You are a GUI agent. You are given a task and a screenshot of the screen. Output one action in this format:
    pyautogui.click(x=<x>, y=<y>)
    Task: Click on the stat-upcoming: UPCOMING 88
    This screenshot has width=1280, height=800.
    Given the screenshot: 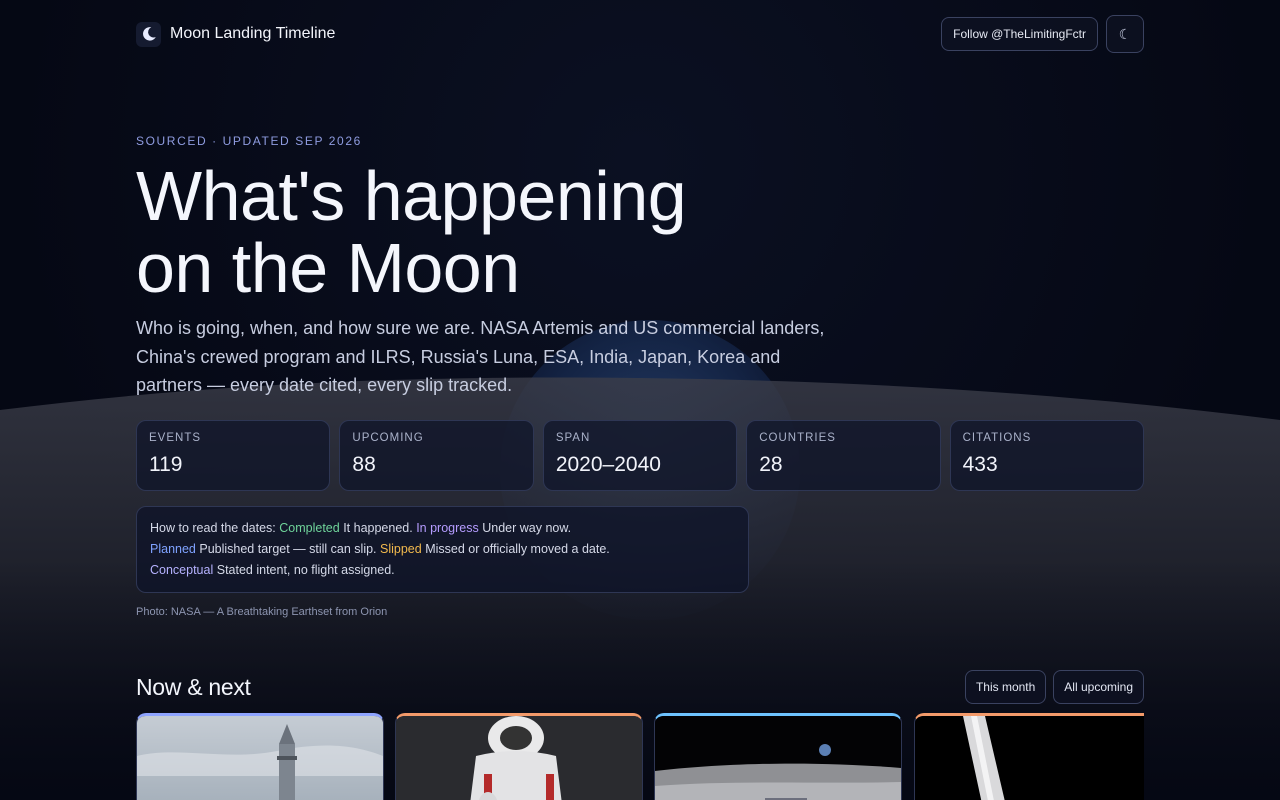 What is the action you would take?
    pyautogui.click(x=436, y=455)
    